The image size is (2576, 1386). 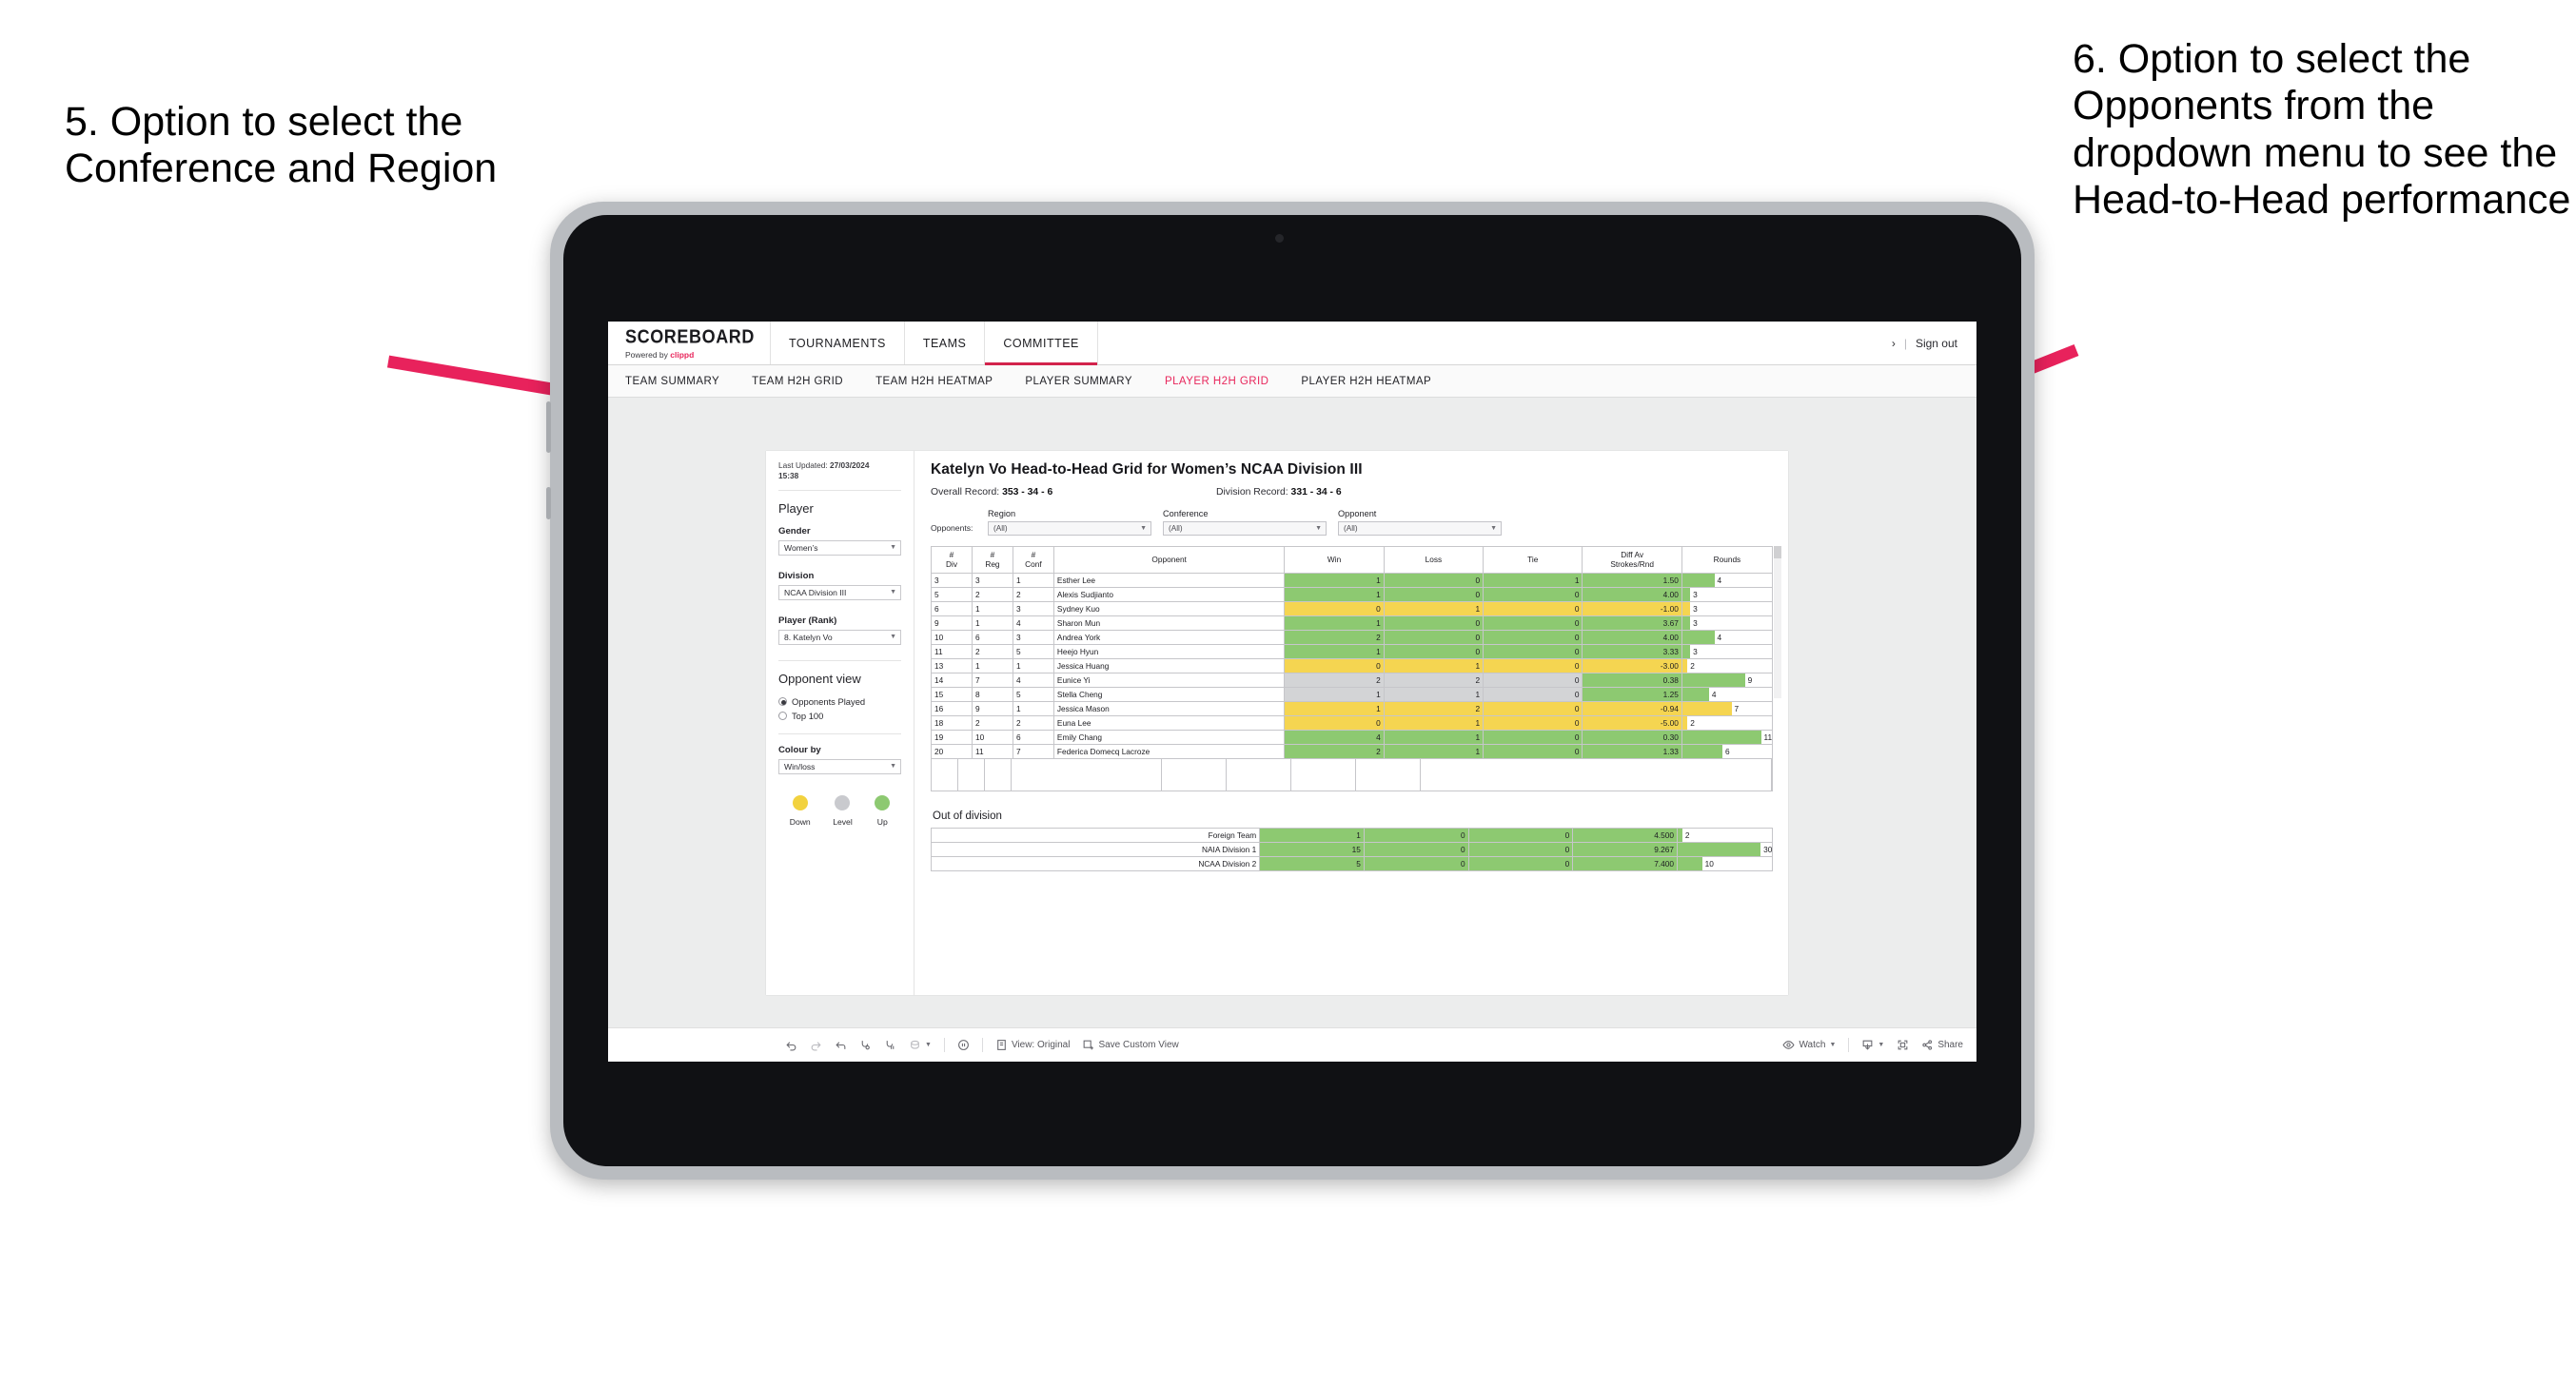 What do you see at coordinates (1632, 737) in the screenshot?
I see `cell-diff: 0.30` at bounding box center [1632, 737].